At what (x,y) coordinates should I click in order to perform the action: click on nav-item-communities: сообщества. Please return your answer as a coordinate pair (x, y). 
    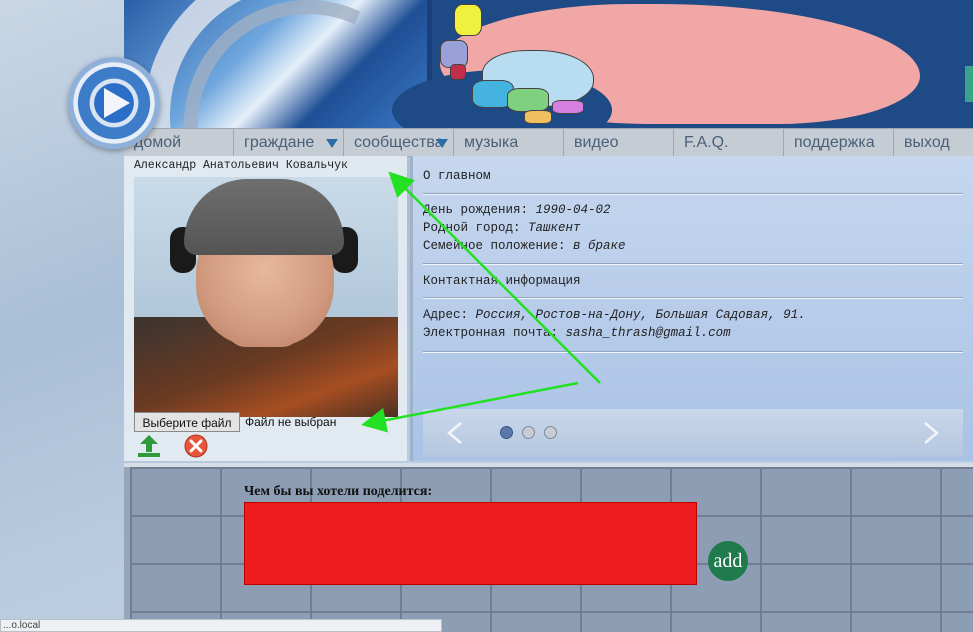
    Looking at the image, I should click on (399, 142).